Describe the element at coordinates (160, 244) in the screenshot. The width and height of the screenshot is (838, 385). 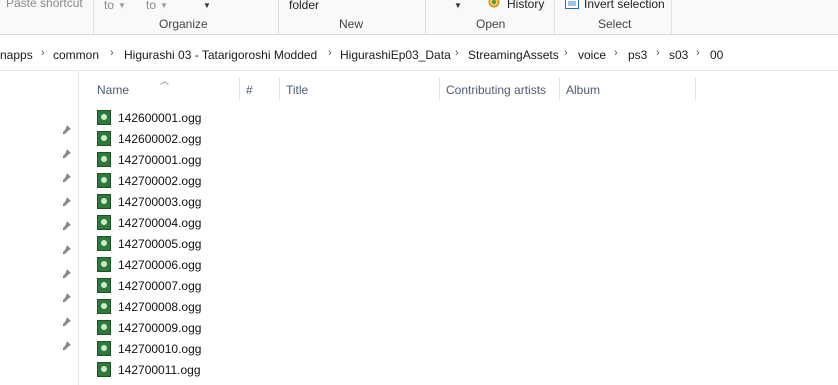
I see `file-name: 142700005.ogg` at that location.